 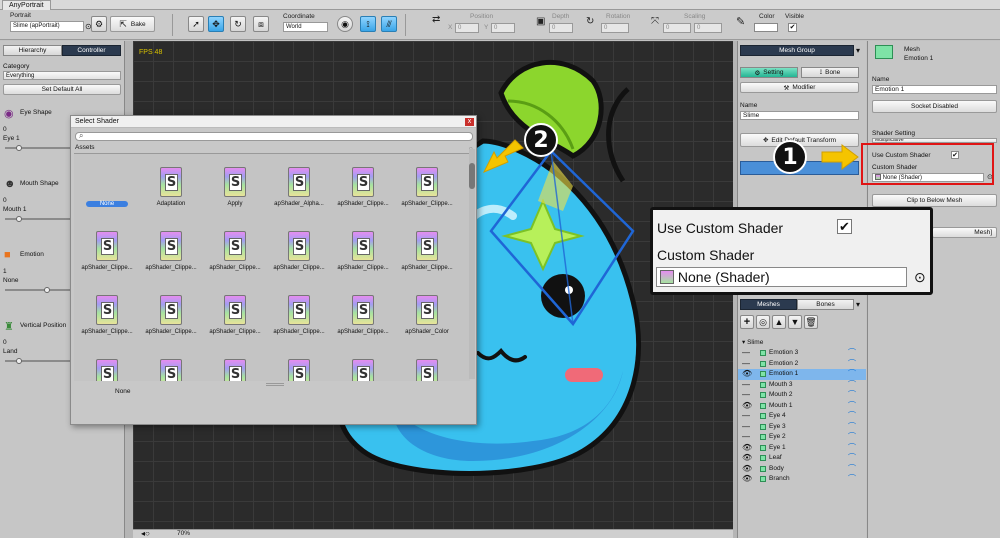 What do you see at coordinates (790, 157) in the screenshot?
I see `badge-step-1: 1` at bounding box center [790, 157].